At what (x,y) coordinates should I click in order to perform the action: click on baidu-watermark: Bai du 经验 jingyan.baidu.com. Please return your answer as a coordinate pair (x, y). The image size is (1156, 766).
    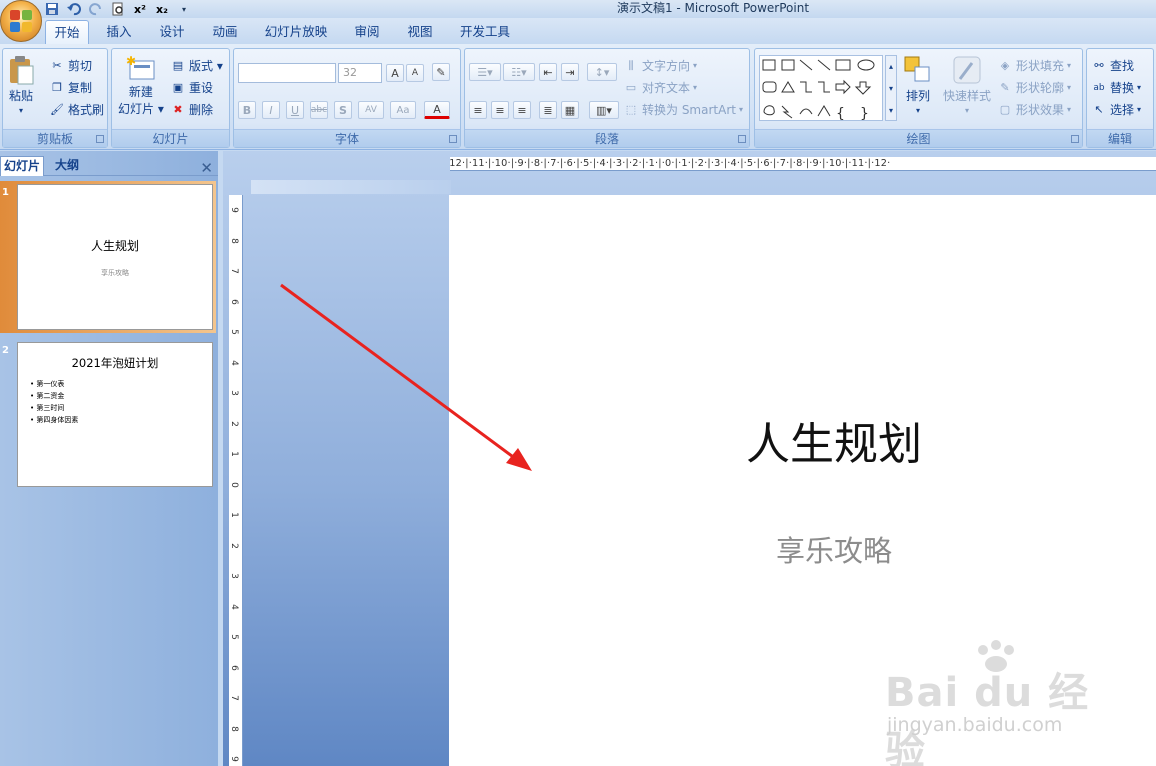
    Looking at the image, I should click on (995, 703).